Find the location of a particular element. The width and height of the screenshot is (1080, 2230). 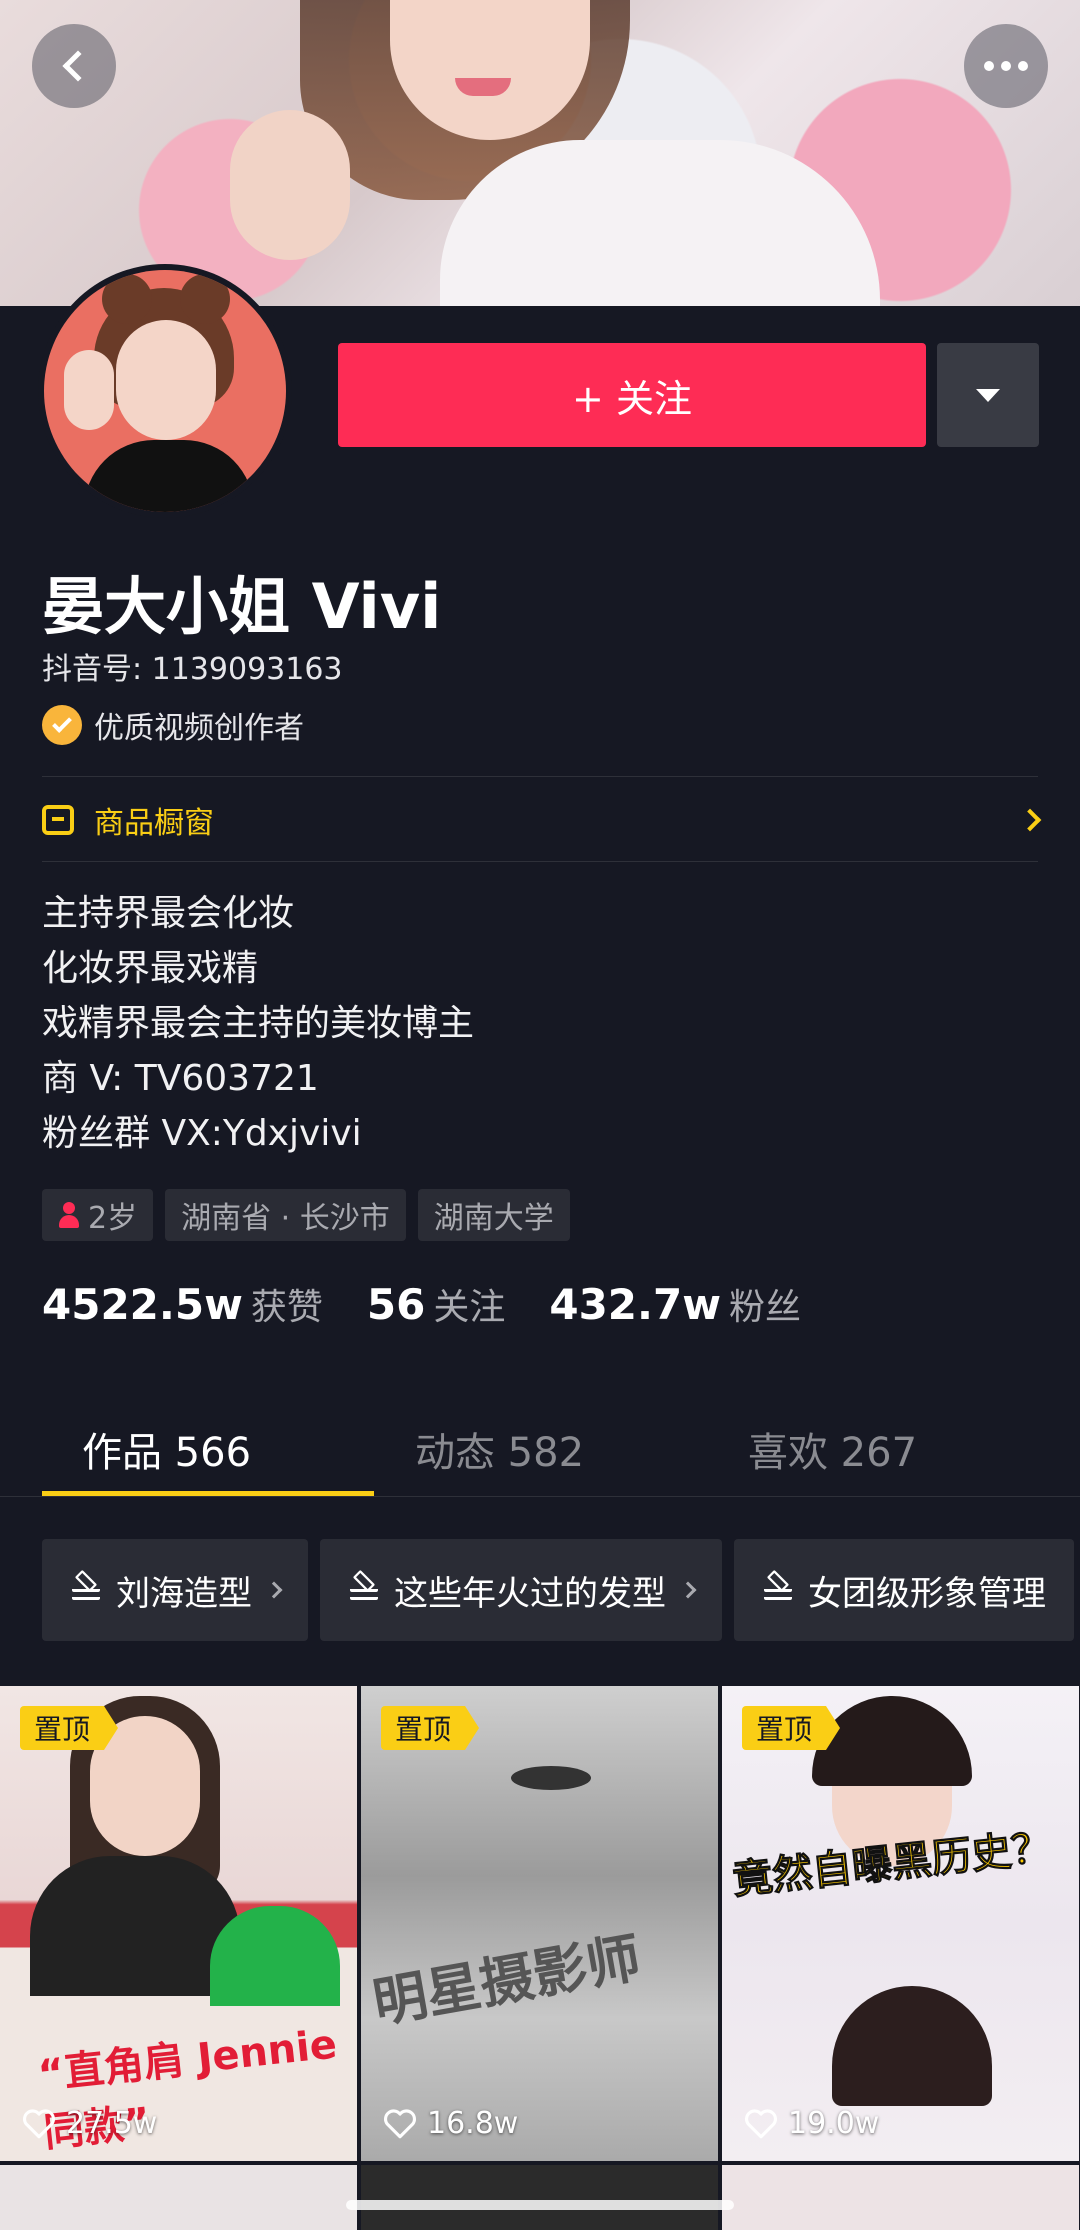

check-badge-icon is located at coordinates (62, 725).